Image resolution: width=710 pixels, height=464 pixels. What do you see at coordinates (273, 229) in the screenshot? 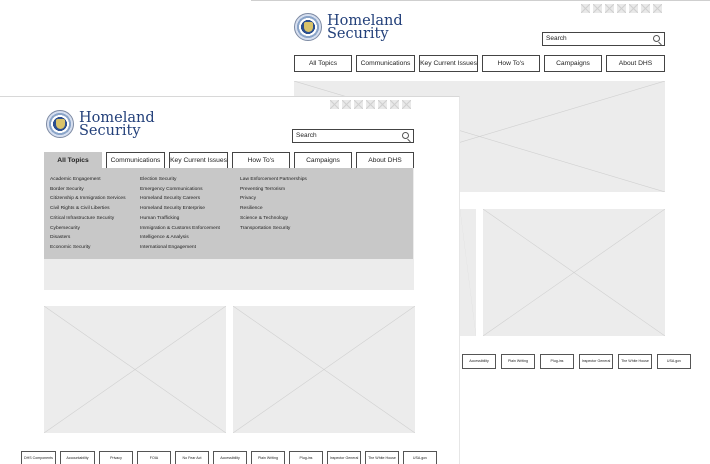
I see `menu-item: Transportation Security` at bounding box center [273, 229].